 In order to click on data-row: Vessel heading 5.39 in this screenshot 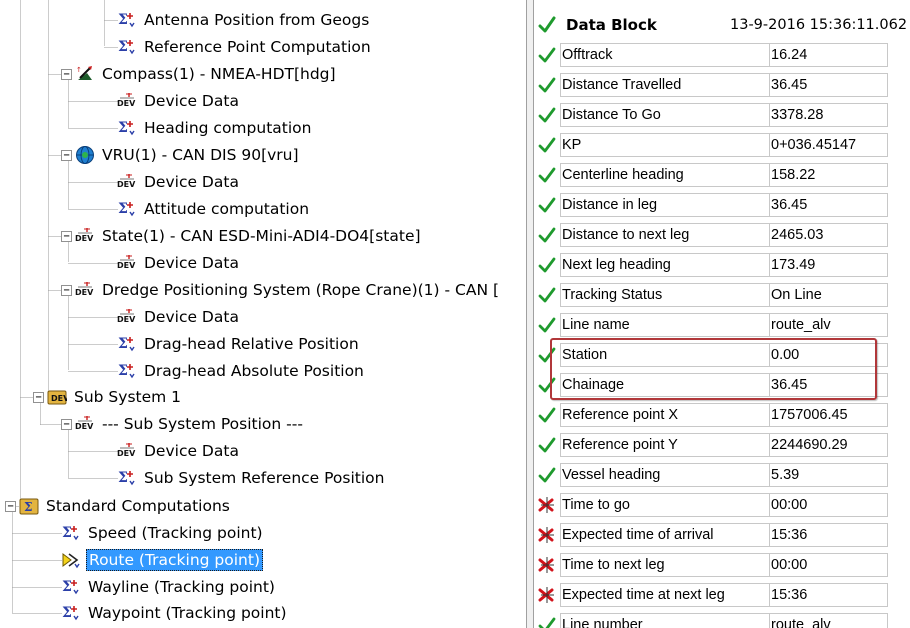, I will do `click(722, 475)`.